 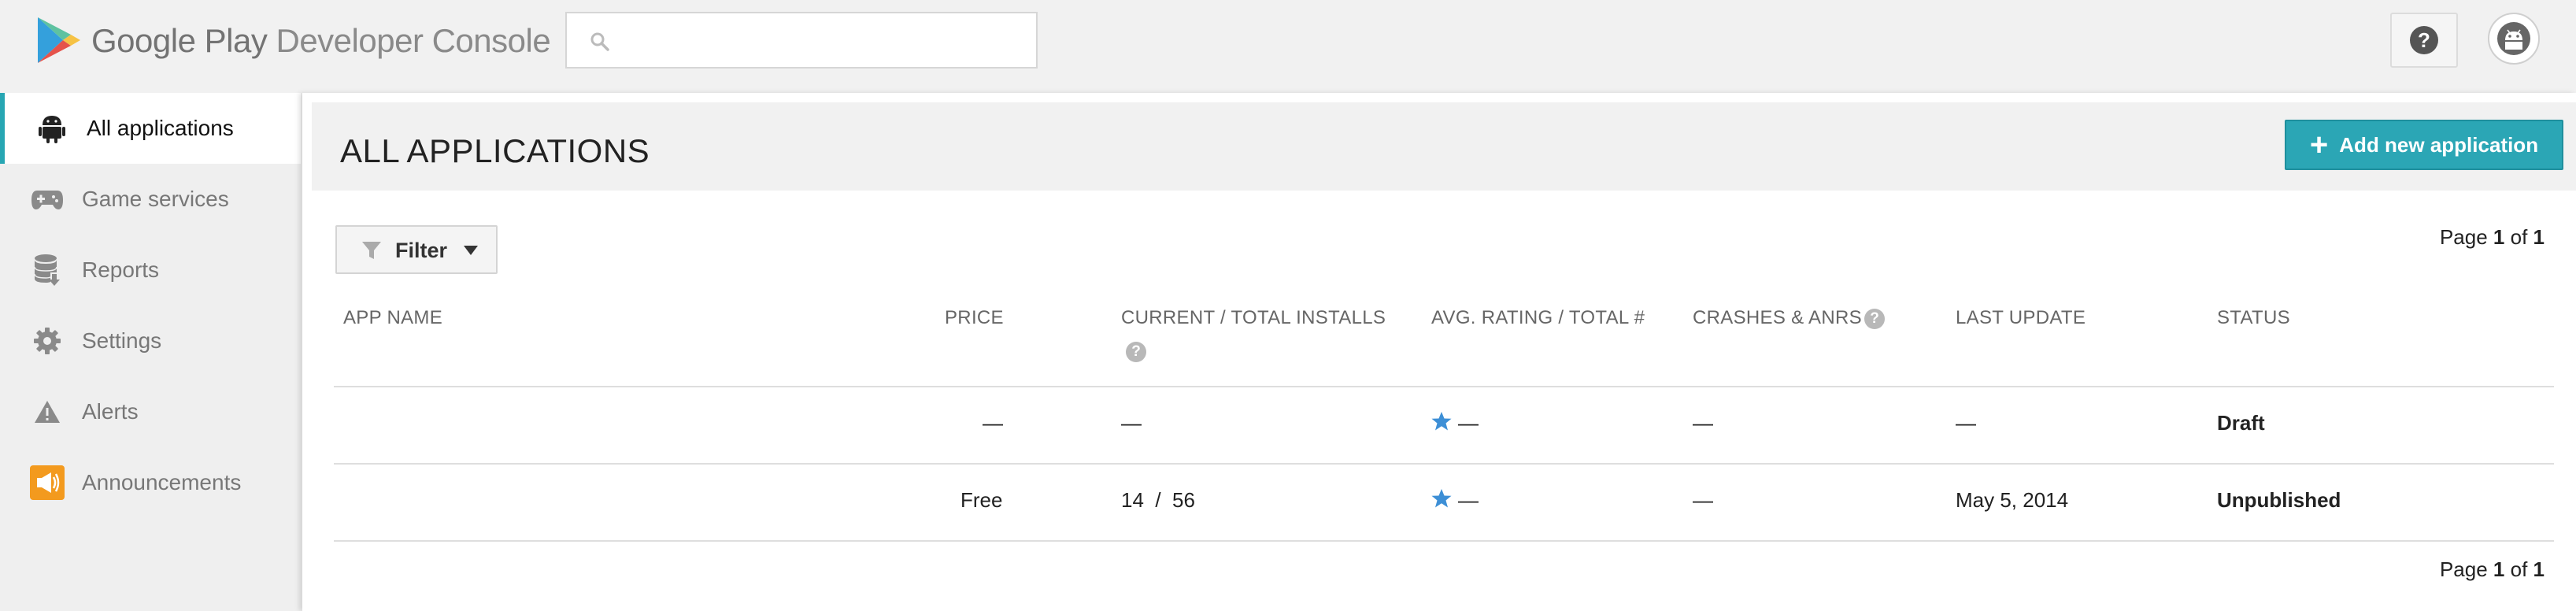 I want to click on help-icon: ?, so click(x=2424, y=40).